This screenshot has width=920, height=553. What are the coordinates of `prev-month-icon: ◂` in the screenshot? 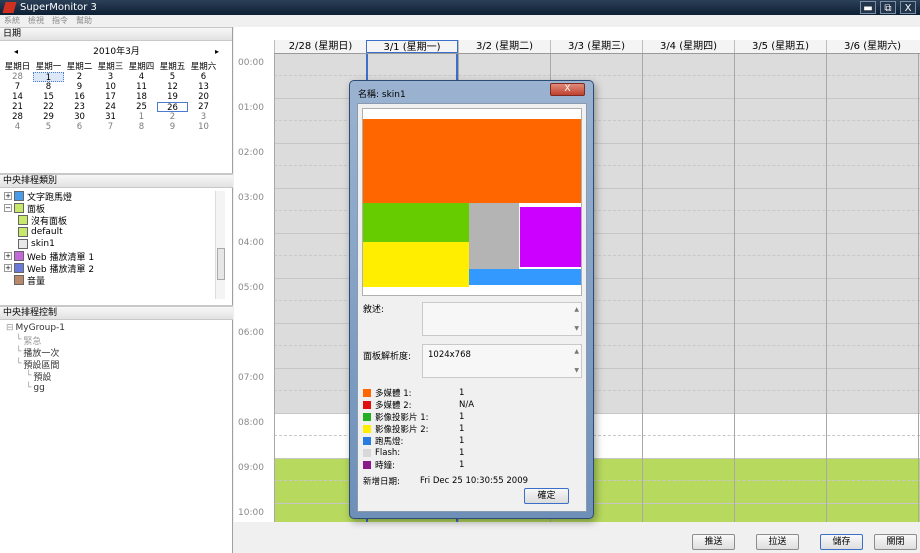 It's located at (16, 52).